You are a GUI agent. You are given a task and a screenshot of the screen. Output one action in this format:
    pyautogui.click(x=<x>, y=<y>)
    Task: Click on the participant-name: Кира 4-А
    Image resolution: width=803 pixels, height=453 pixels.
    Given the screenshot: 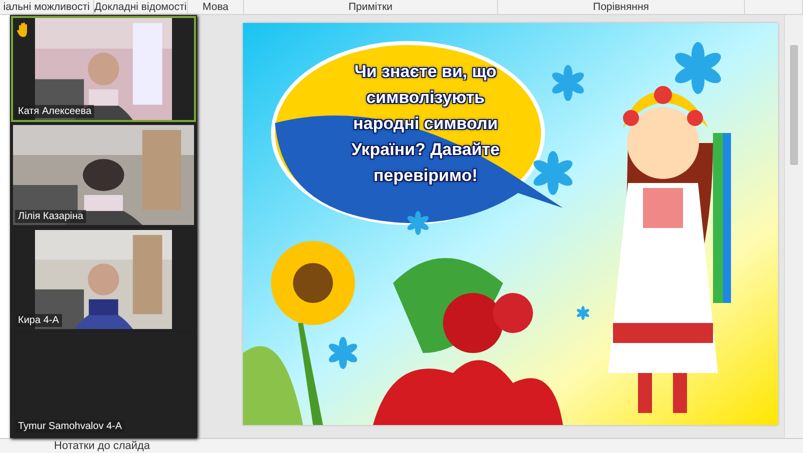 What is the action you would take?
    pyautogui.click(x=38, y=320)
    